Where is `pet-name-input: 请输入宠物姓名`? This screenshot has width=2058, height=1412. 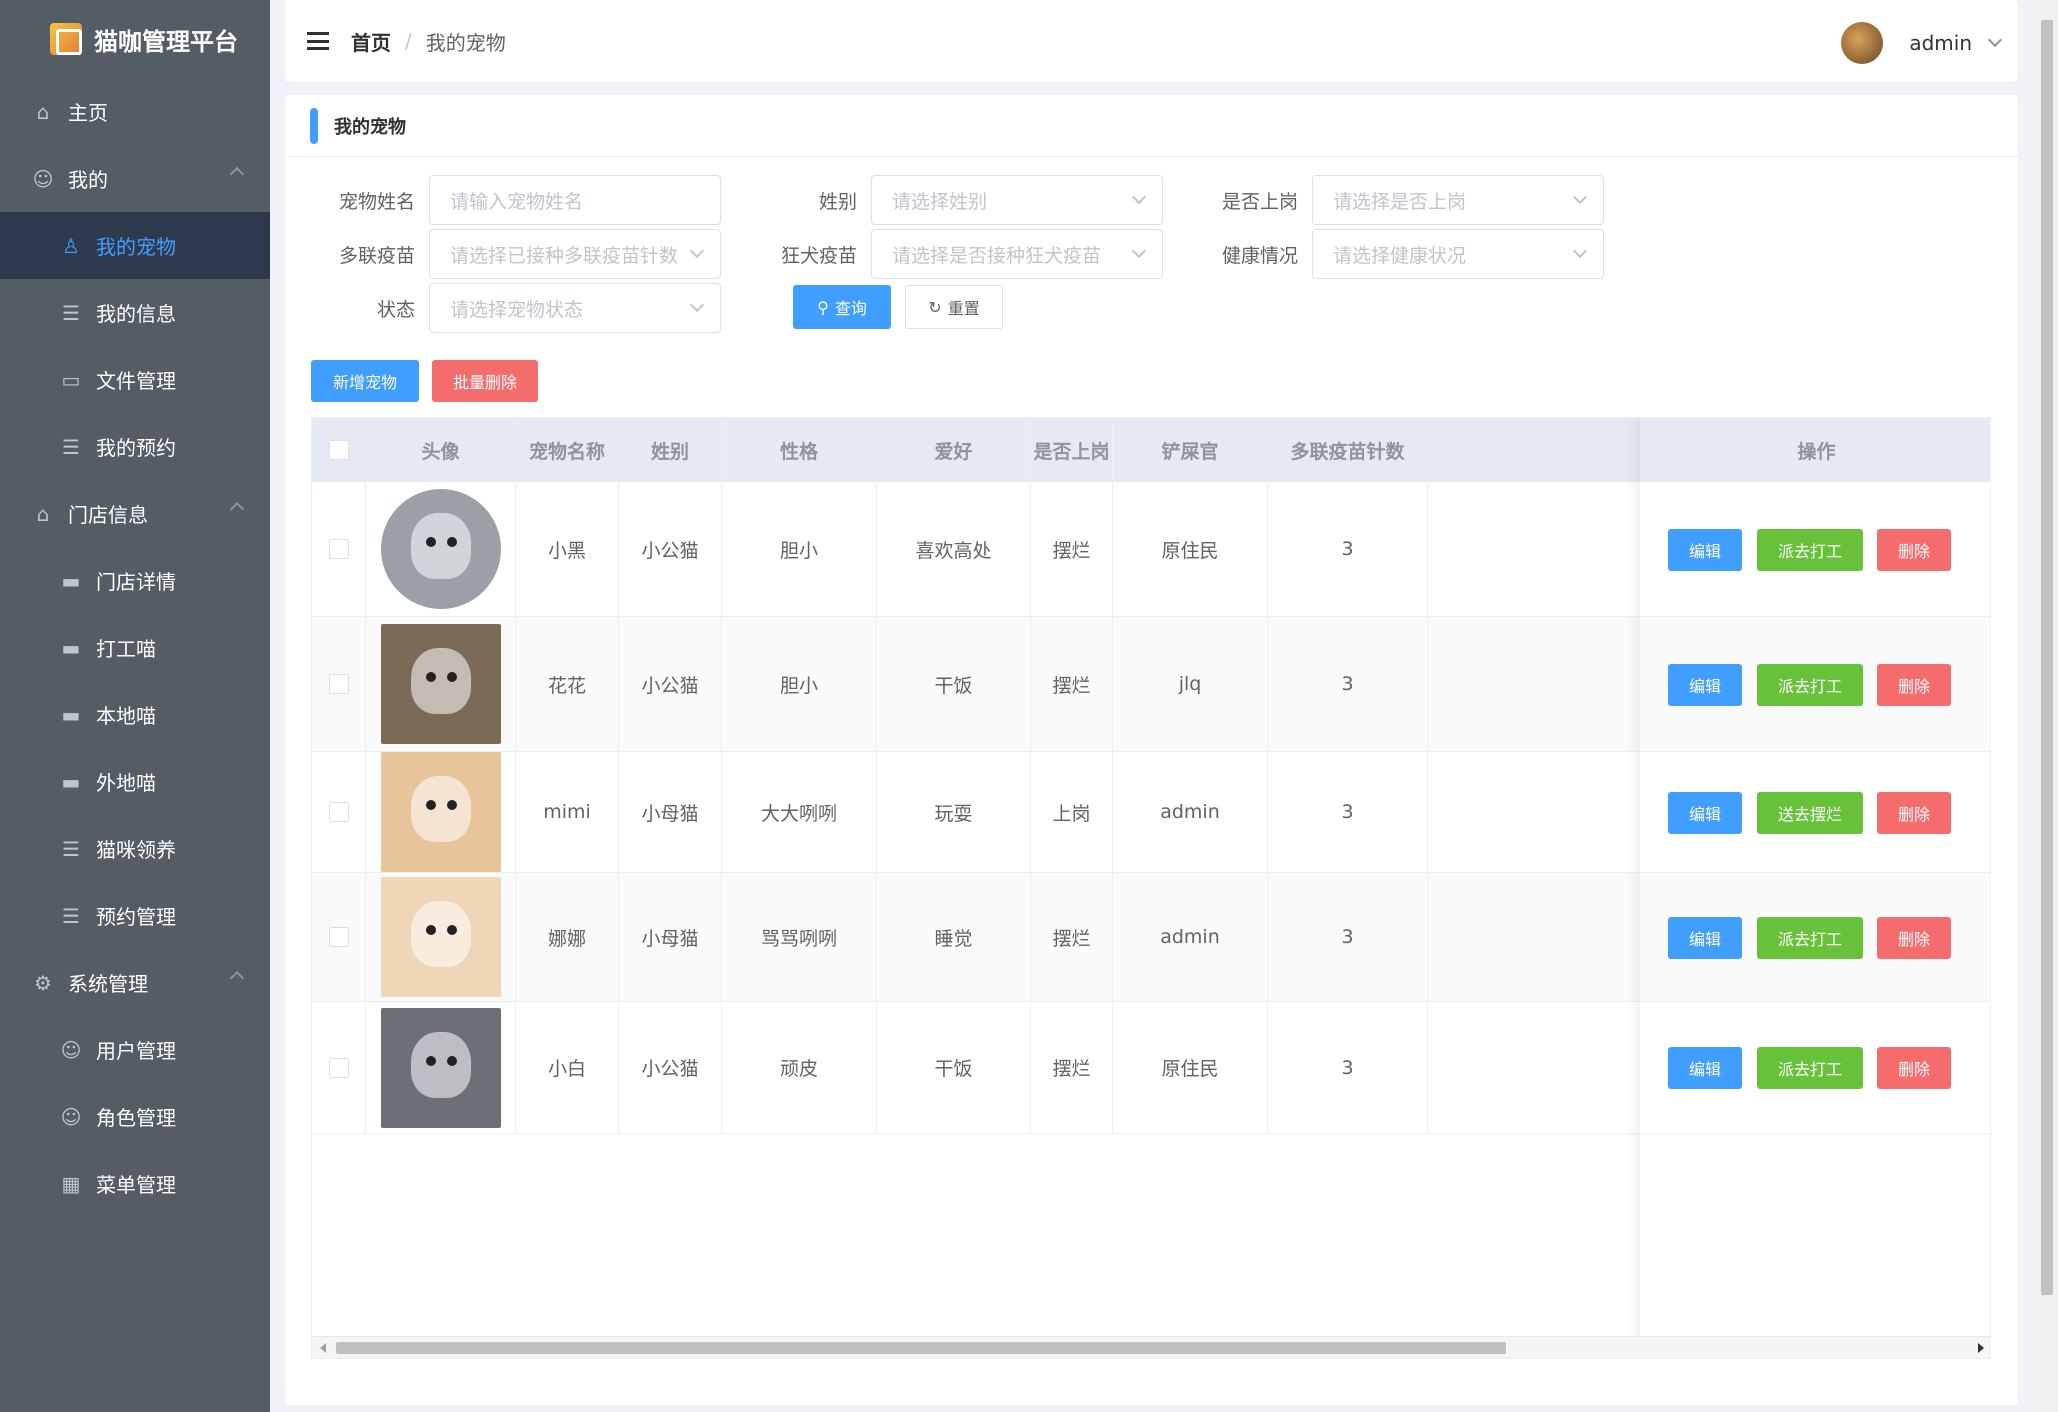 pet-name-input: 请输入宠物姓名 is located at coordinates (575, 200).